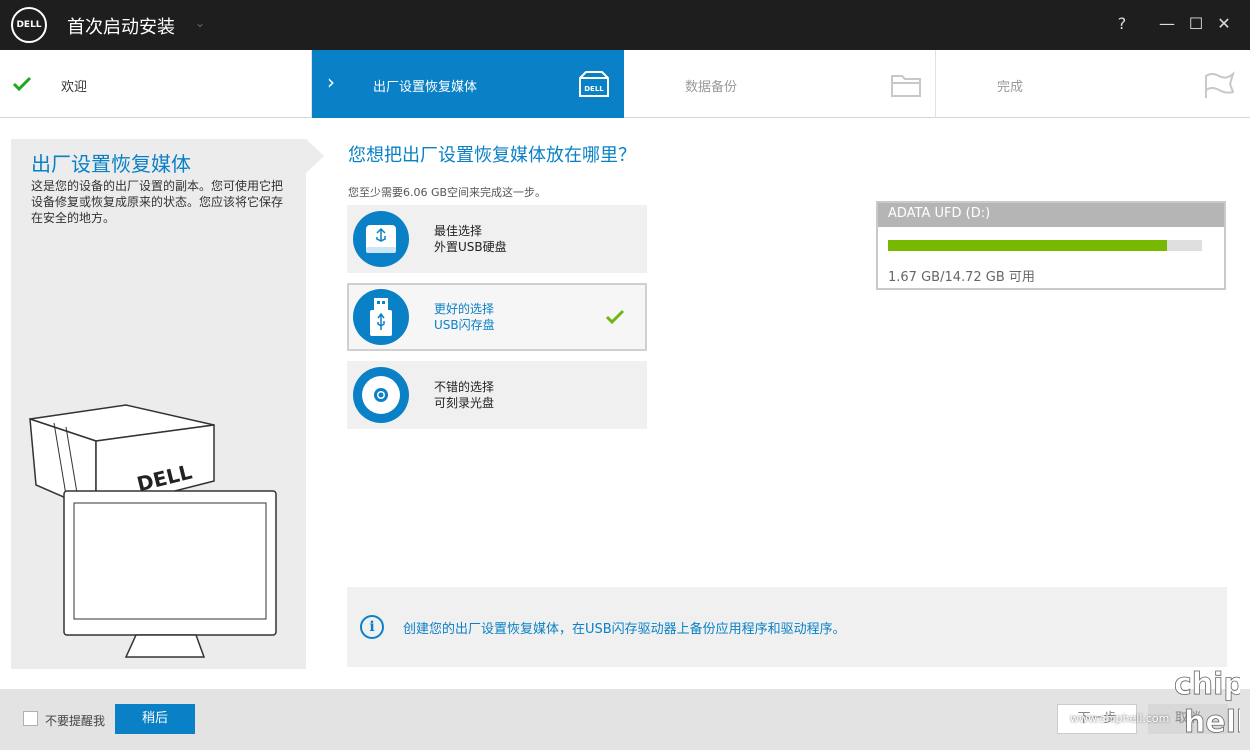 This screenshot has height=750, width=1250. I want to click on folder-icon, so click(906, 86).